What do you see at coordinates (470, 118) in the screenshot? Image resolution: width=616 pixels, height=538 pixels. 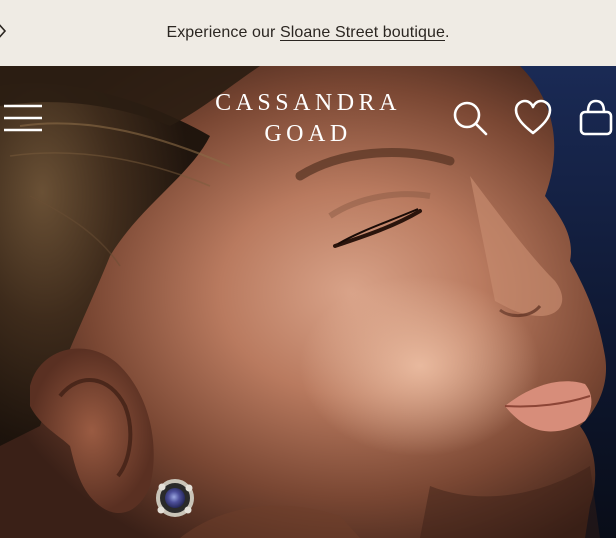 I see `search-icon` at bounding box center [470, 118].